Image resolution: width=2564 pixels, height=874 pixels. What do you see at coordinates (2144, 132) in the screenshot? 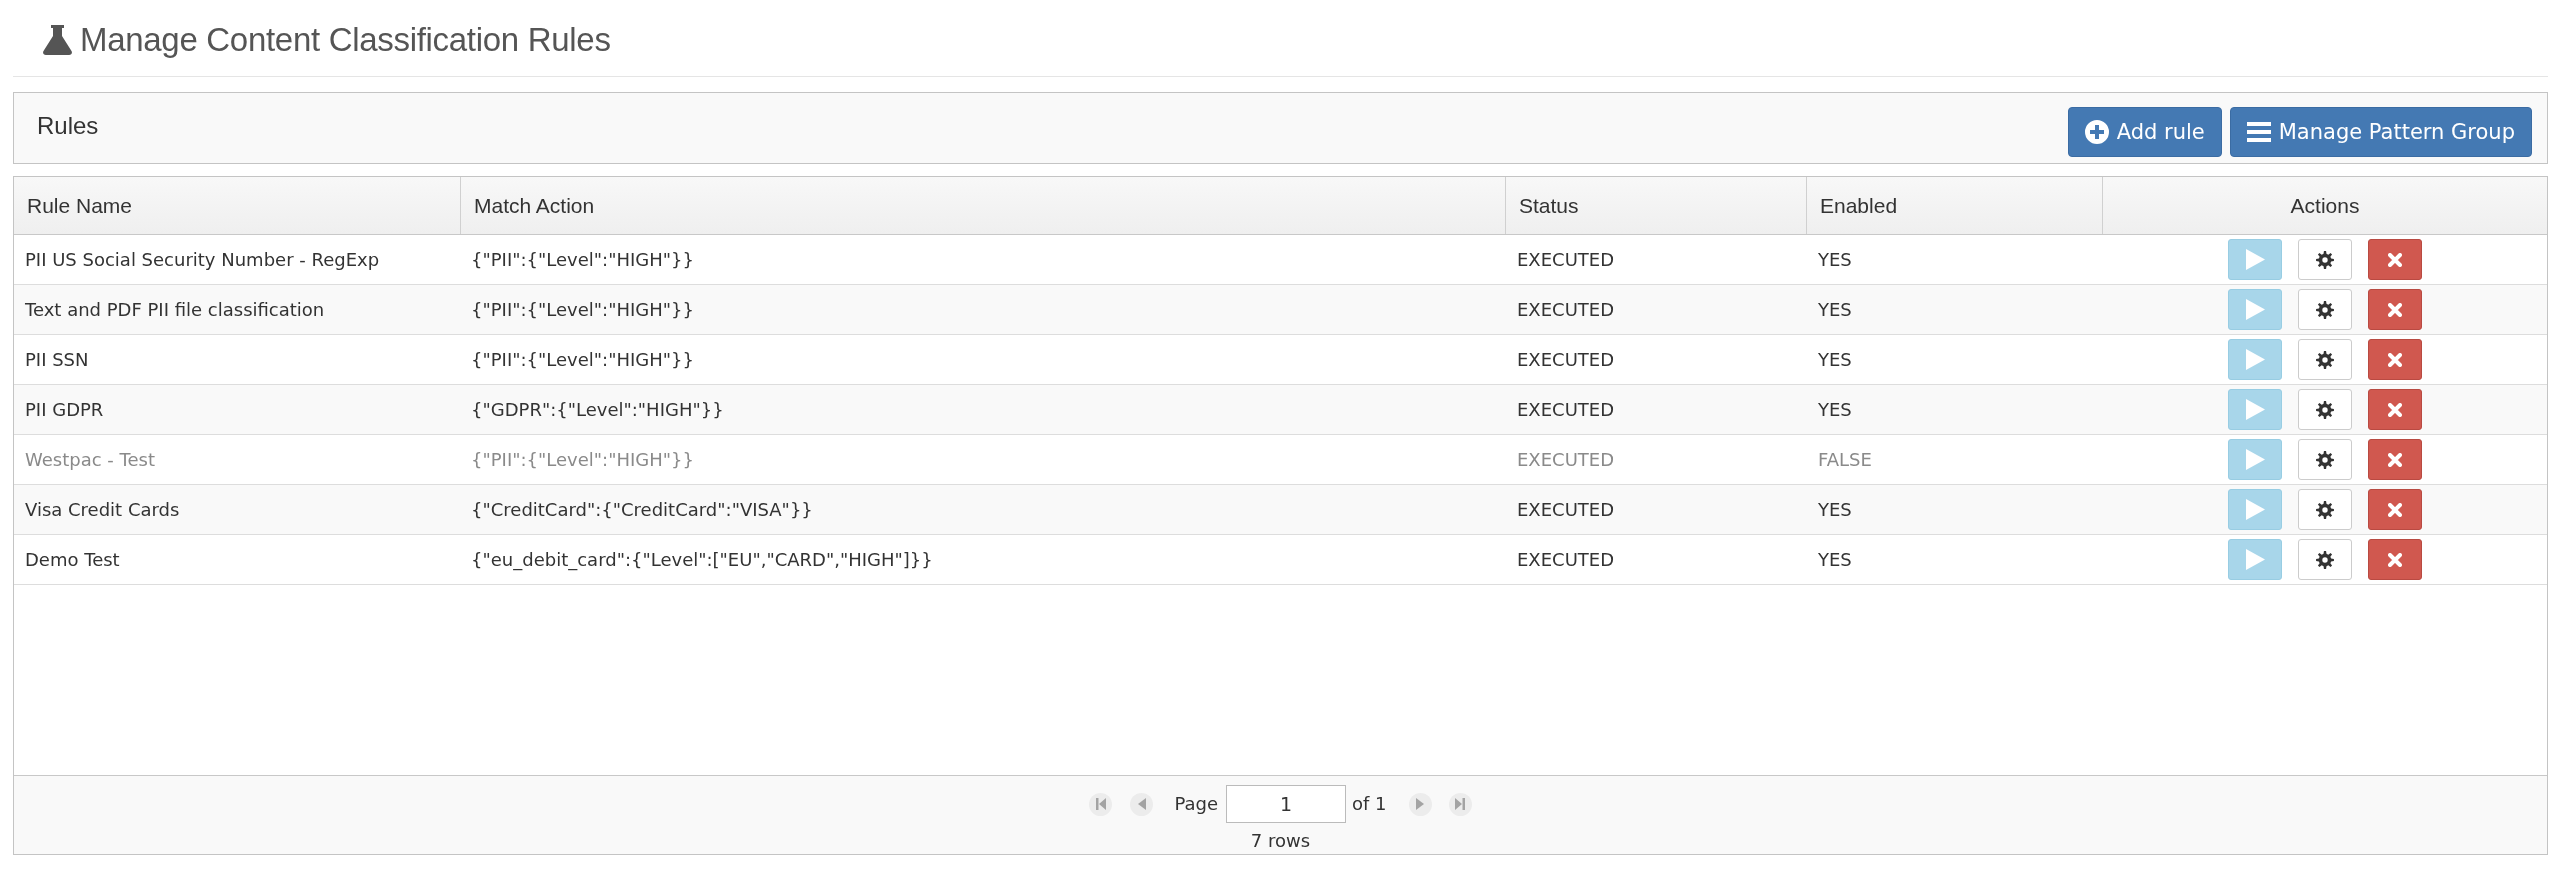
I see `add-button: Add rule` at bounding box center [2144, 132].